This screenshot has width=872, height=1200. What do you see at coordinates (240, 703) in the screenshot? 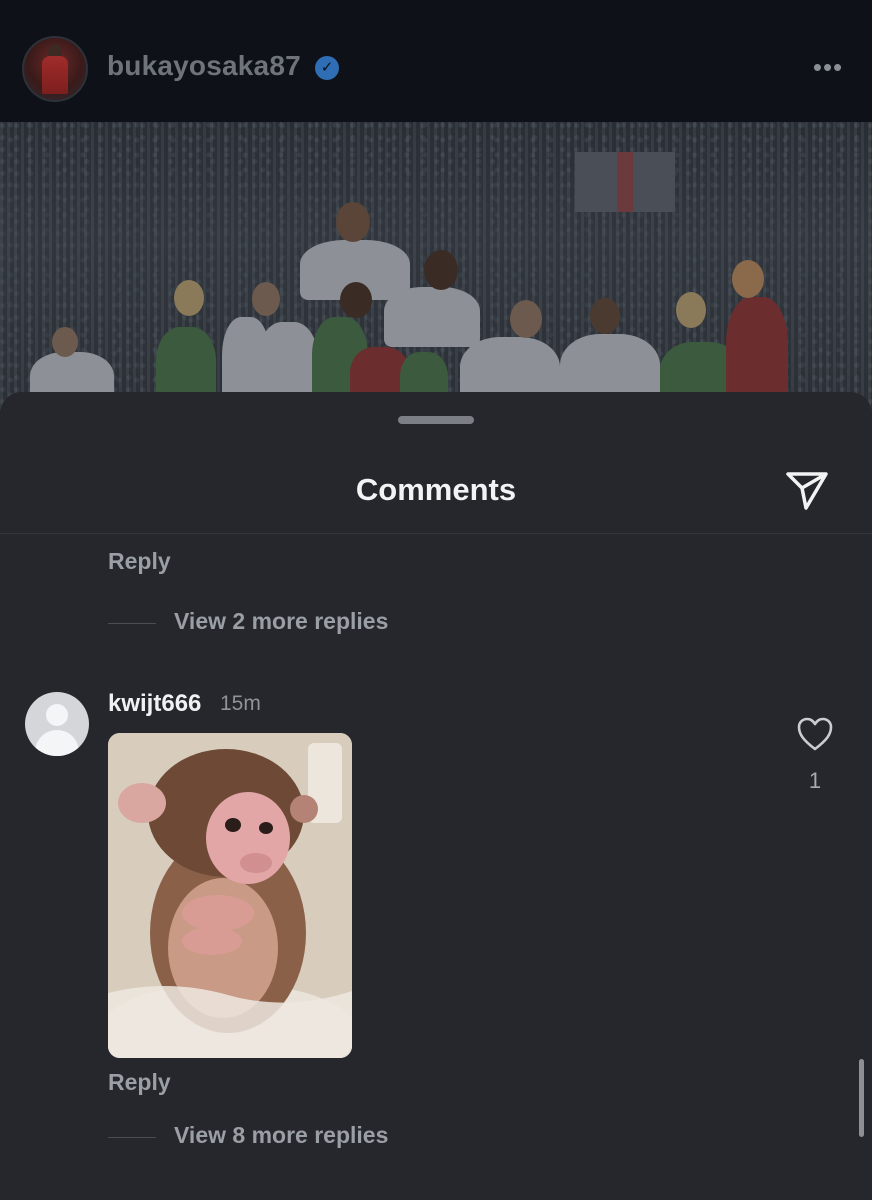
I see `comment-timestamp: 15m` at bounding box center [240, 703].